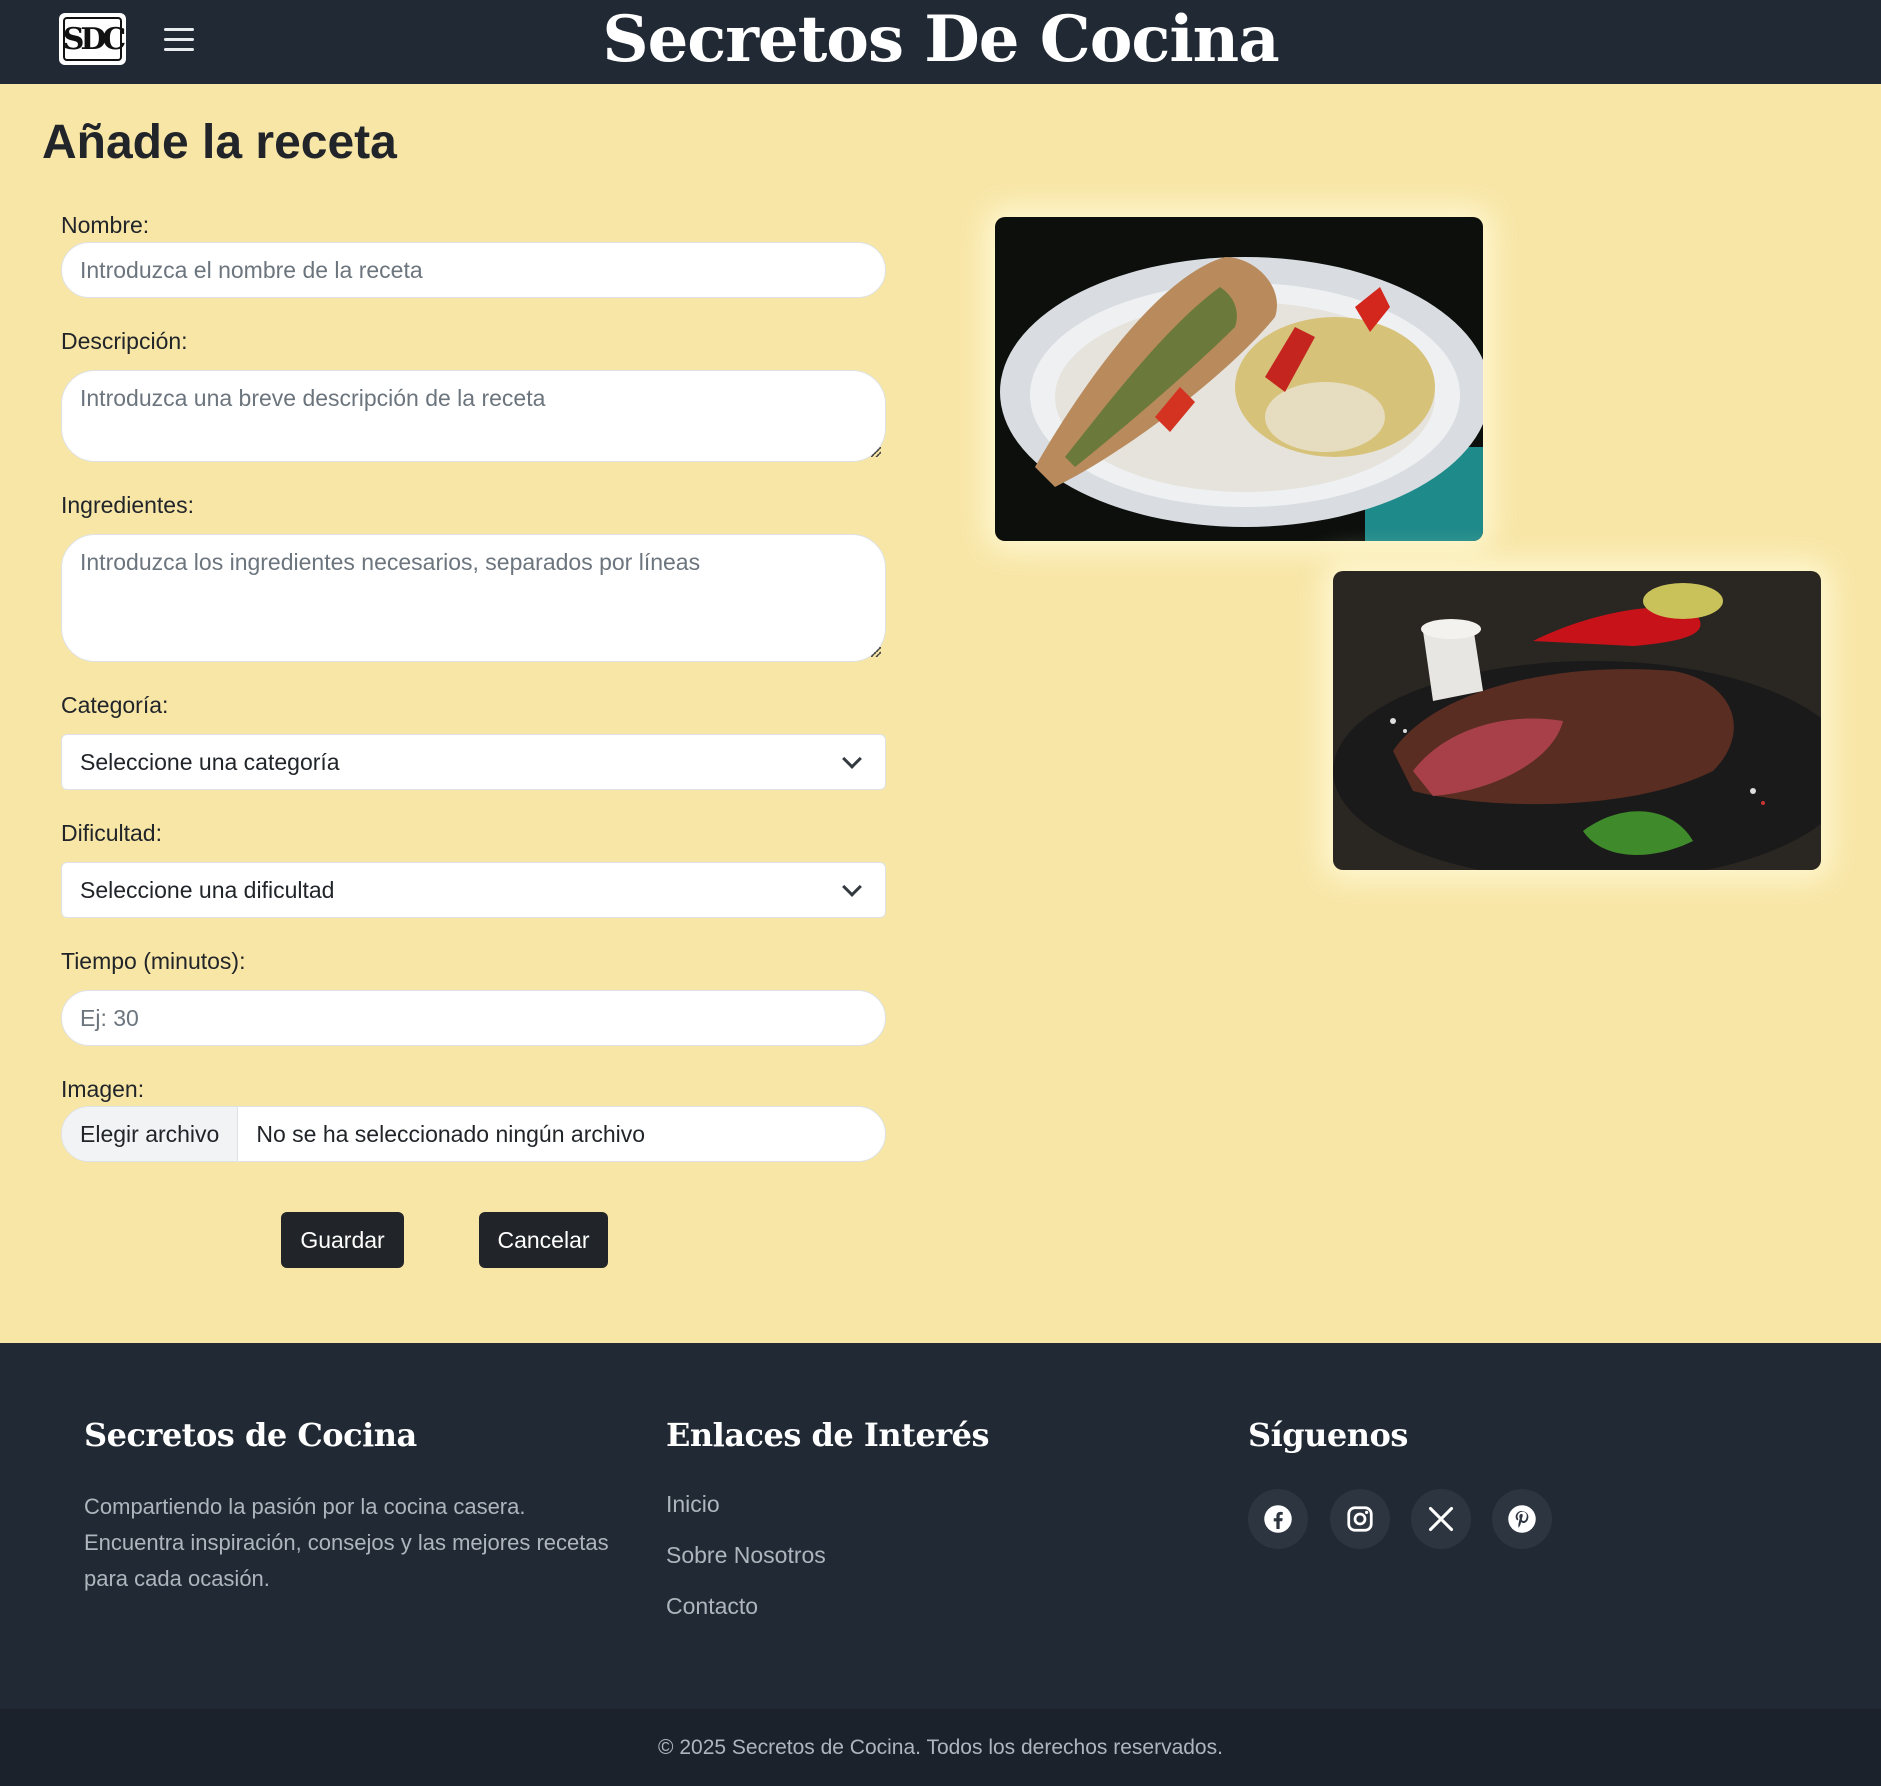  Describe the element at coordinates (219, 142) in the screenshot. I see `page-title: Añade la receta` at that location.